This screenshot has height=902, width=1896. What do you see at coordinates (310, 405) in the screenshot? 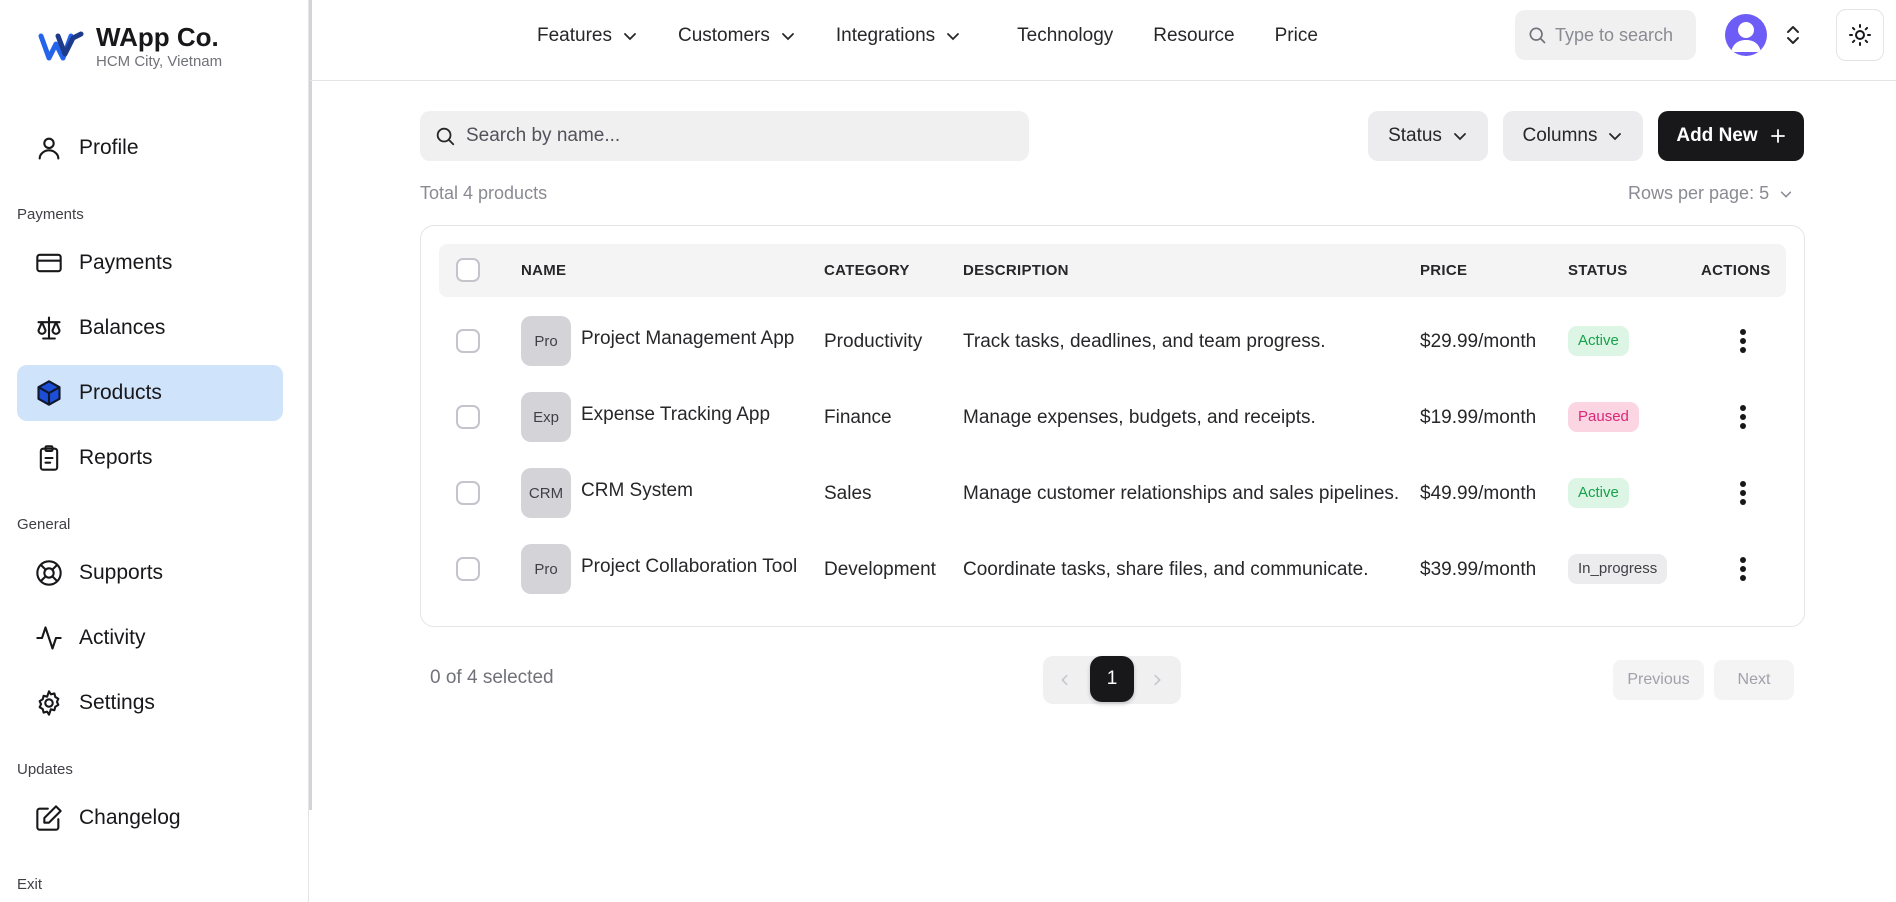
I see `sidebar-scrollbar` at bounding box center [310, 405].